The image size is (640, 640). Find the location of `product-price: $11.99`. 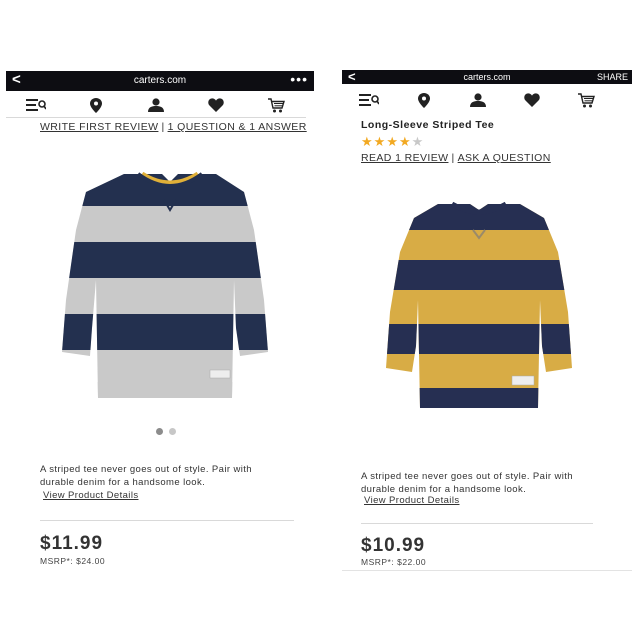

product-price: $11.99 is located at coordinates (72, 543).